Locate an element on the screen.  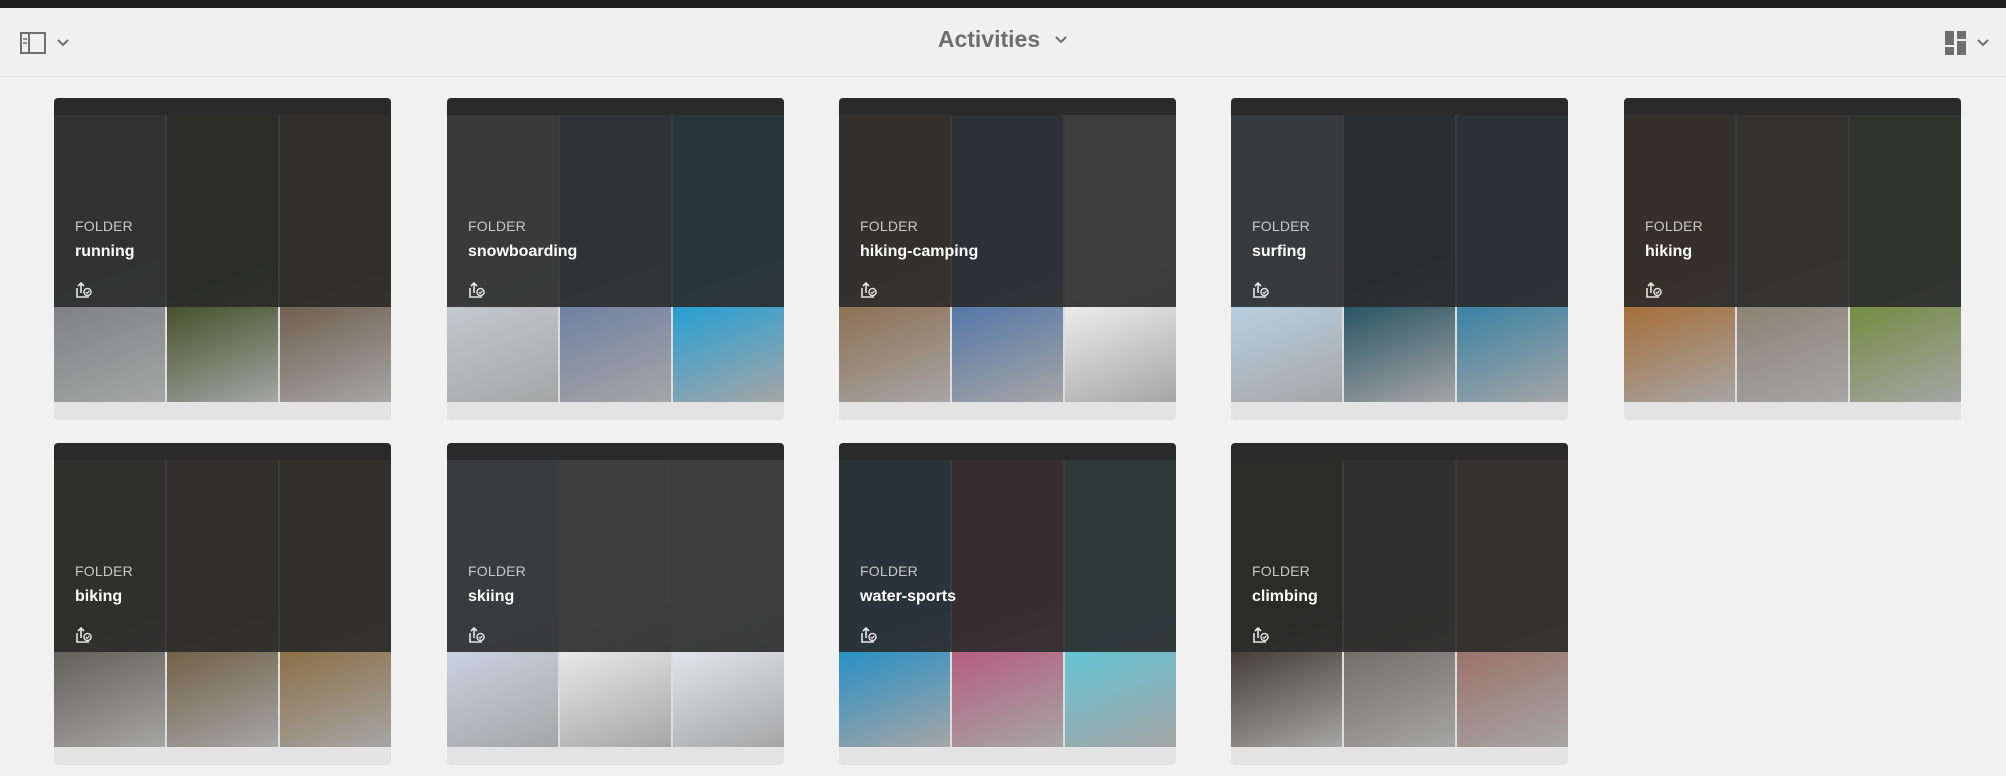
folder-card: FOLDER climbing is located at coordinates (1399, 604).